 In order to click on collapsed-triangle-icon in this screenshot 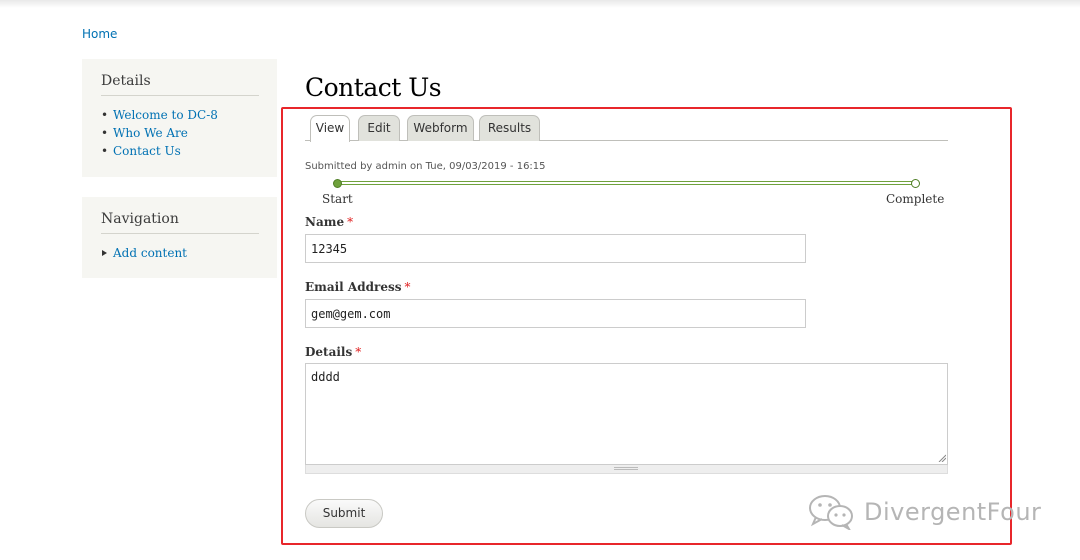, I will do `click(104, 253)`.